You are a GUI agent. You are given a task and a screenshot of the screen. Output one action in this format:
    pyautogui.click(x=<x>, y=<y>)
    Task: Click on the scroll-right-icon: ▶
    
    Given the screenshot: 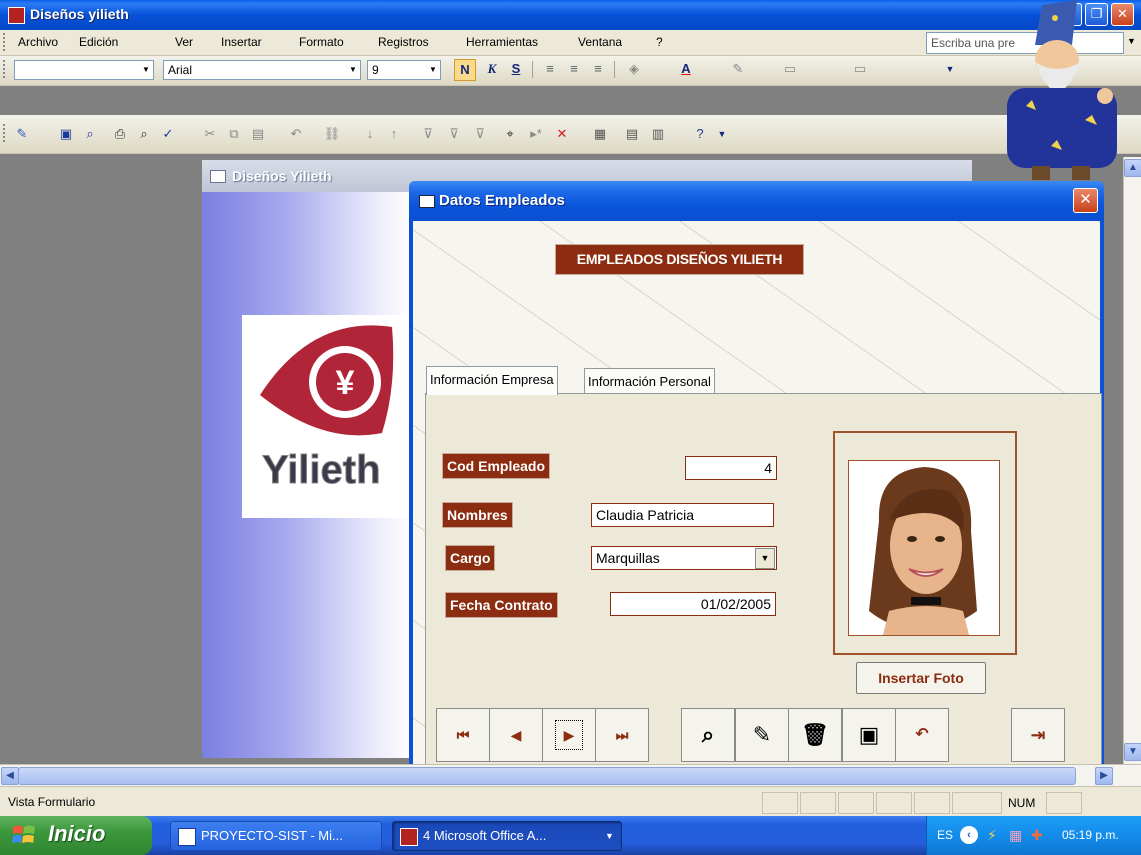 What is the action you would take?
    pyautogui.click(x=1104, y=776)
    